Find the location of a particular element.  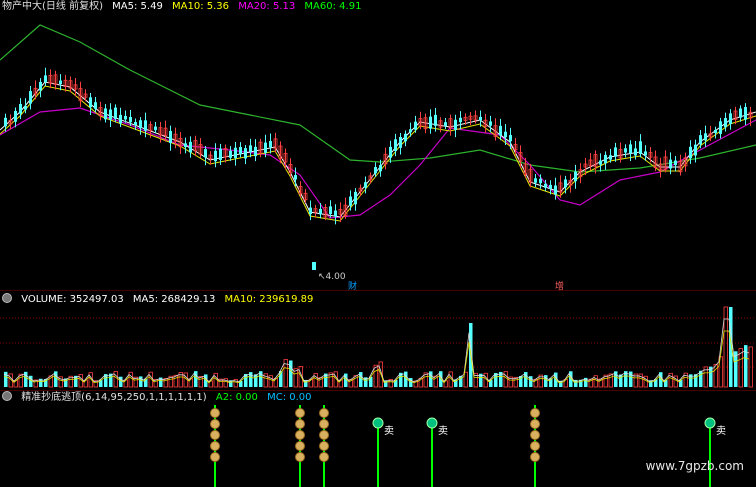

ma5-label: MA5: 5.49 is located at coordinates (137, 6).